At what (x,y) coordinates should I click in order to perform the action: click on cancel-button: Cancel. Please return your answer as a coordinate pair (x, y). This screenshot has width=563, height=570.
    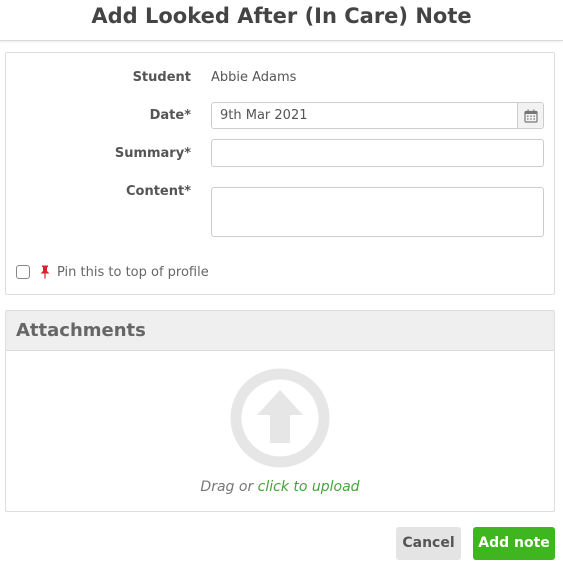
    Looking at the image, I should click on (428, 543).